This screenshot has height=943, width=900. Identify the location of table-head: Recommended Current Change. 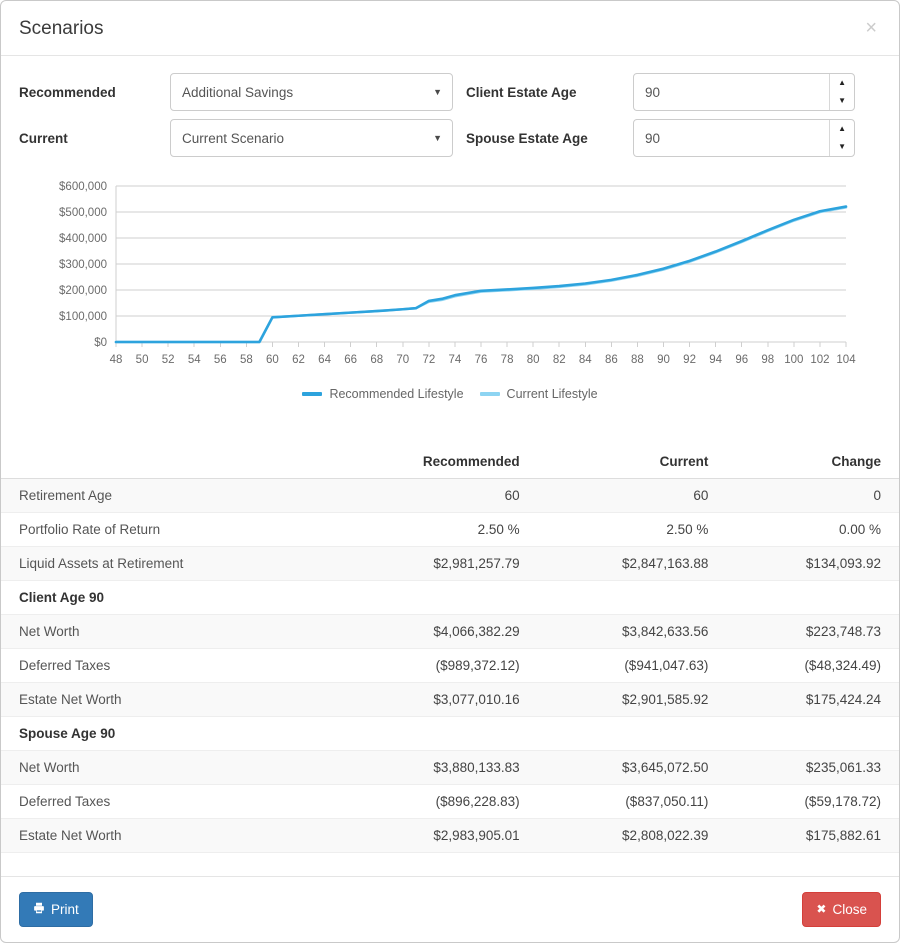
(450, 463).